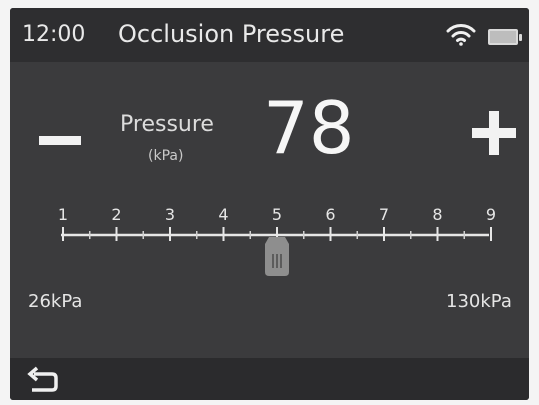 The width and height of the screenshot is (539, 405). What do you see at coordinates (116, 214) in the screenshot?
I see `scale-tick-label: 2` at bounding box center [116, 214].